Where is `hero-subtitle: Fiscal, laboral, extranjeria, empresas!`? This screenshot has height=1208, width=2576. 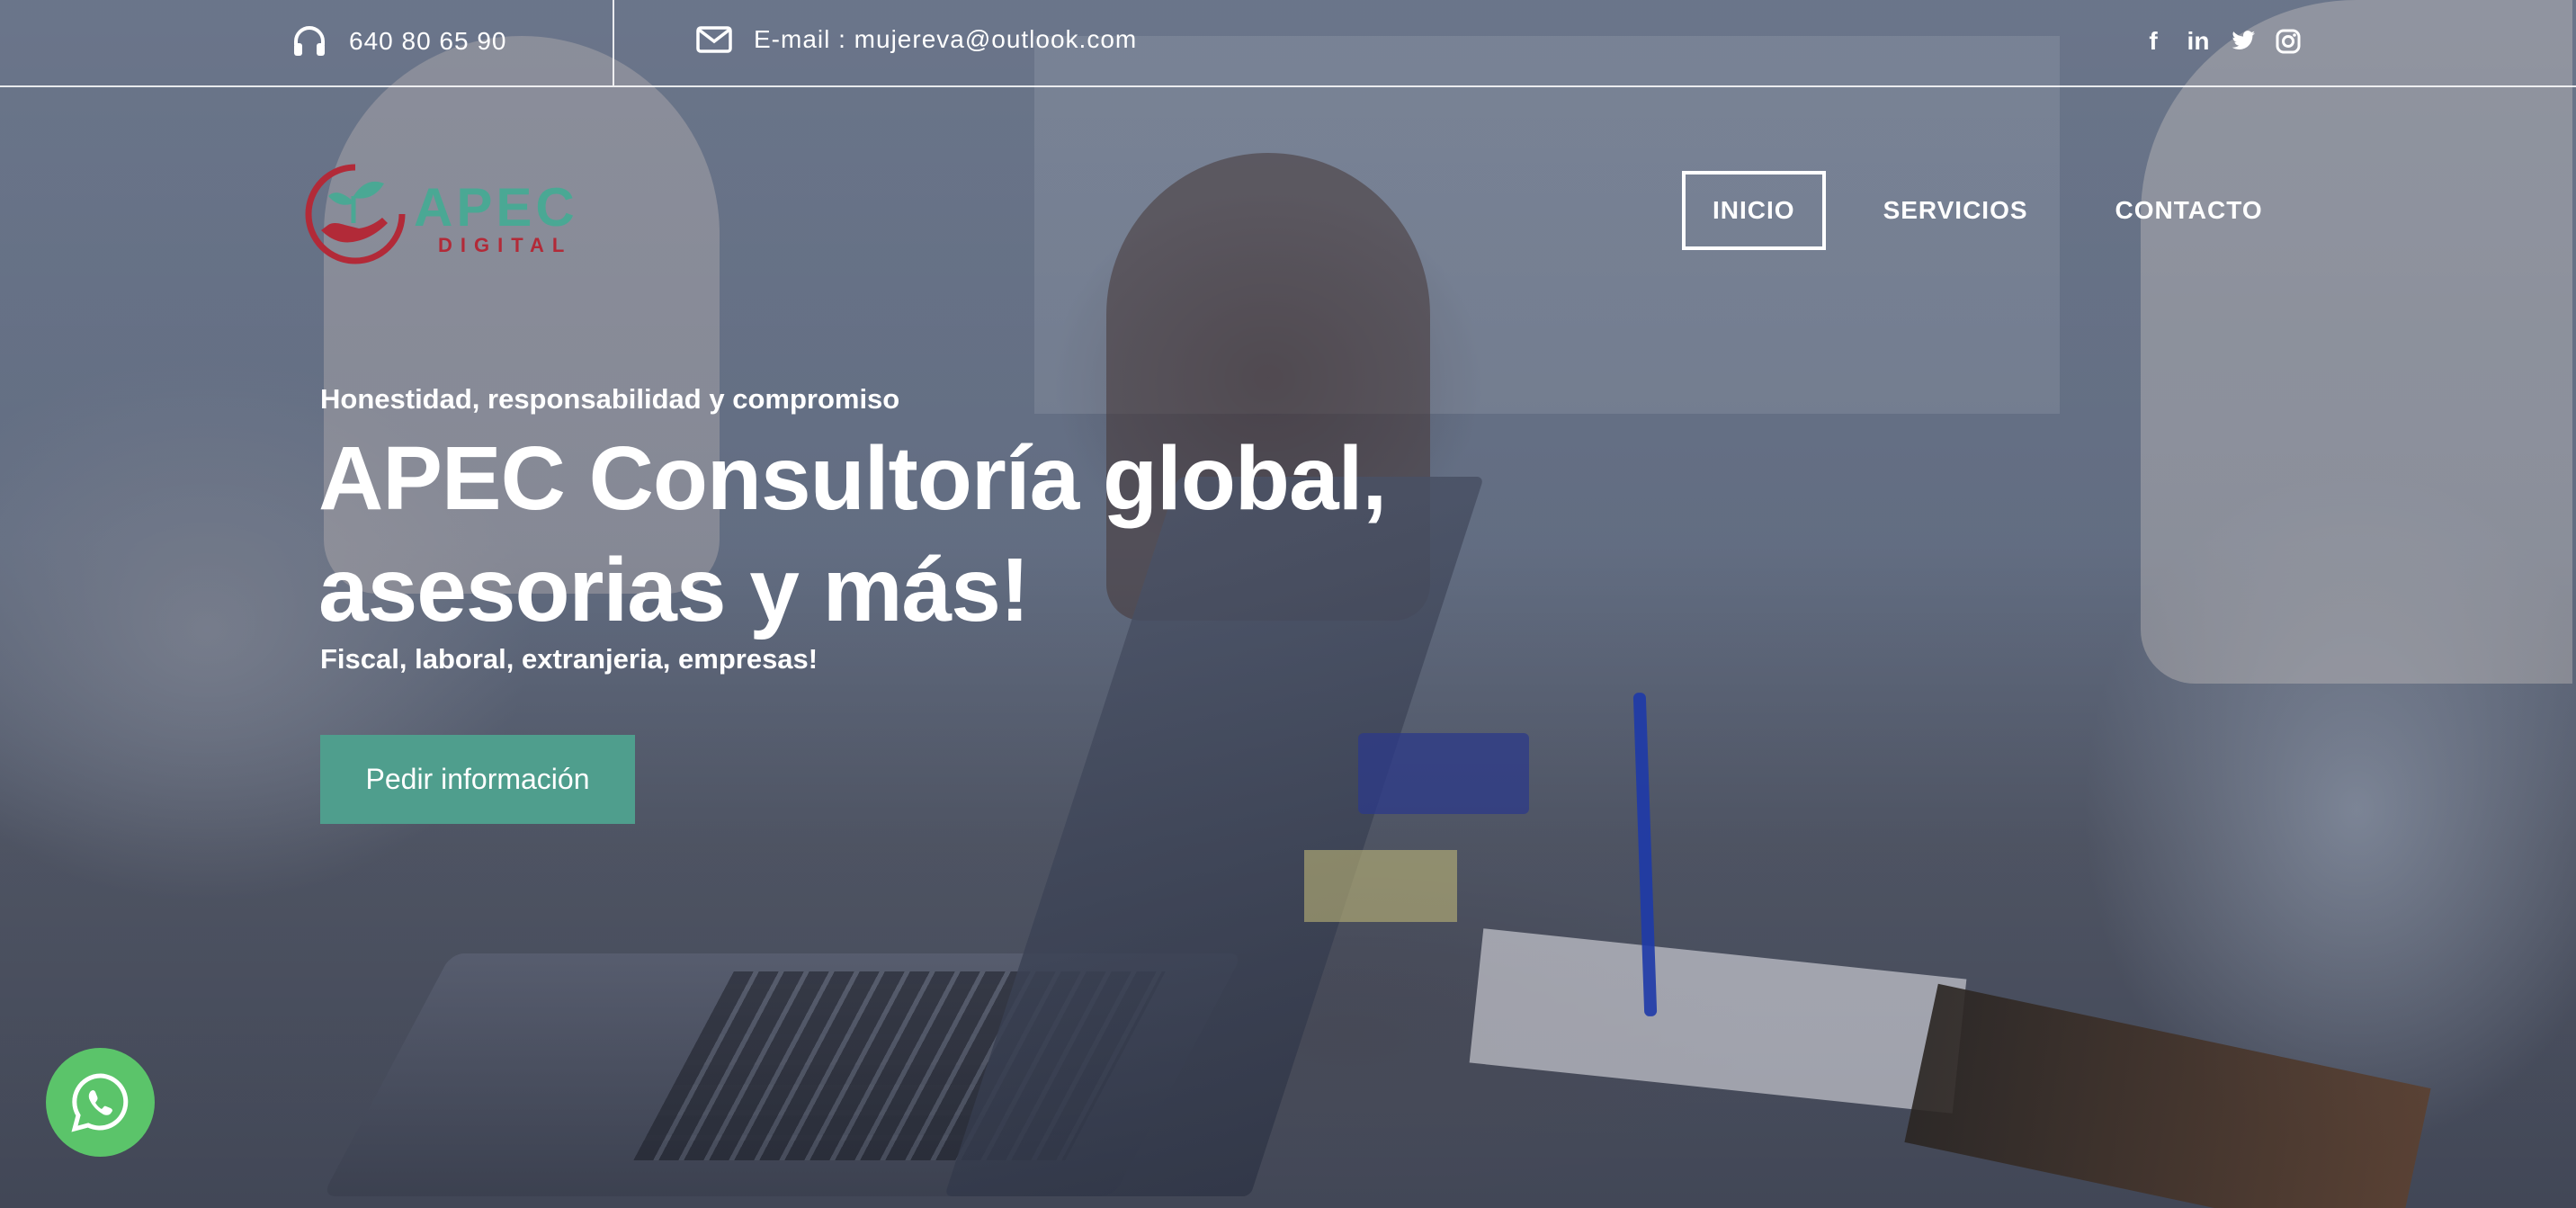 hero-subtitle: Fiscal, laboral, extranjeria, empresas! is located at coordinates (569, 659).